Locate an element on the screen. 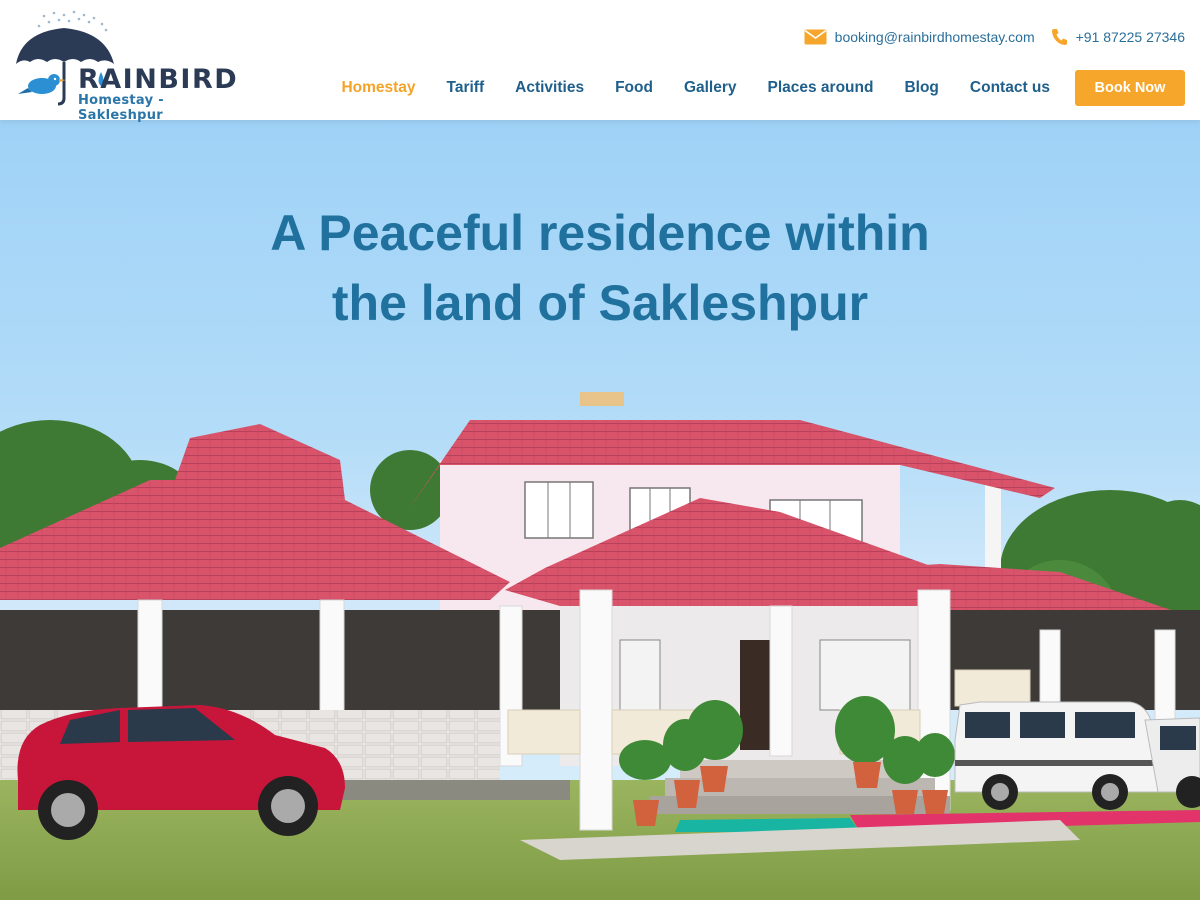 This screenshot has width=1200, height=900. phone-link: +91 87225 27346 is located at coordinates (1130, 37).